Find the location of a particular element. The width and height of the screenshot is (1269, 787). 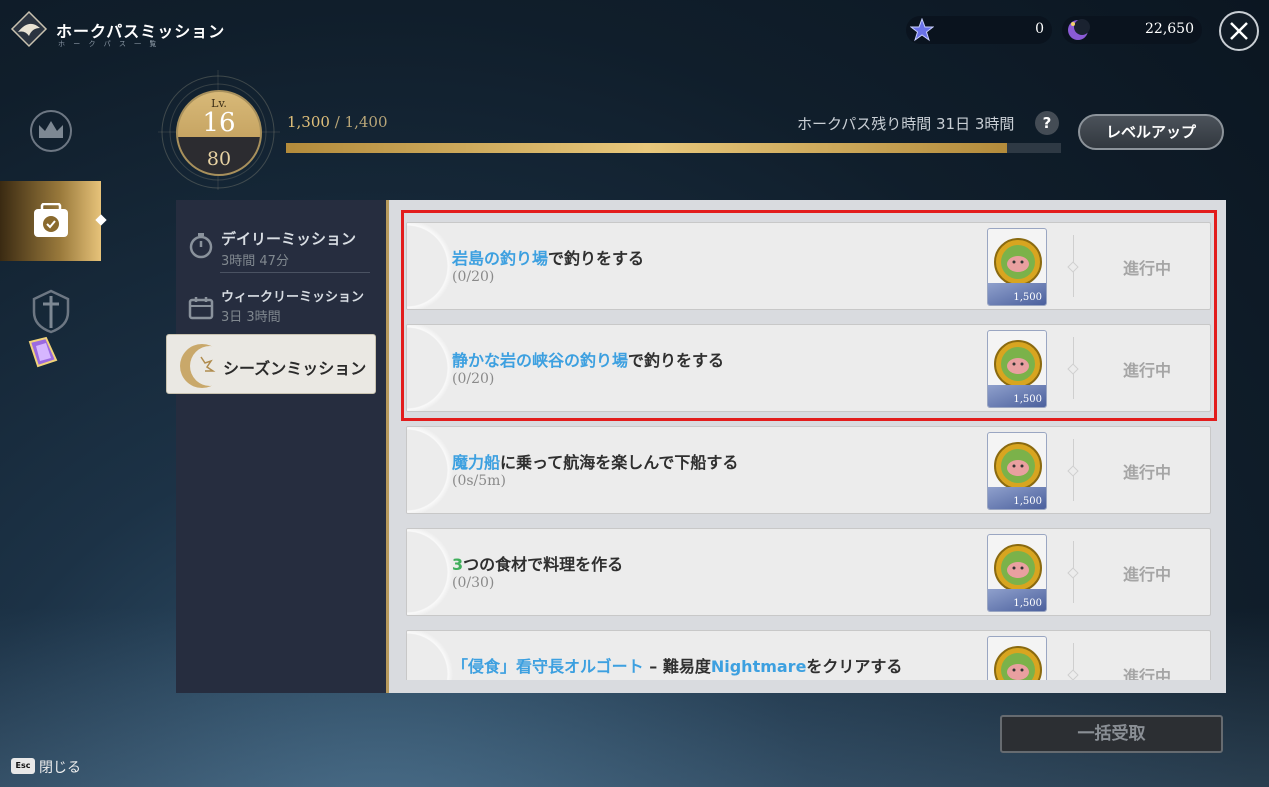

mission-title-mid: – 難易度 is located at coordinates (677, 666).